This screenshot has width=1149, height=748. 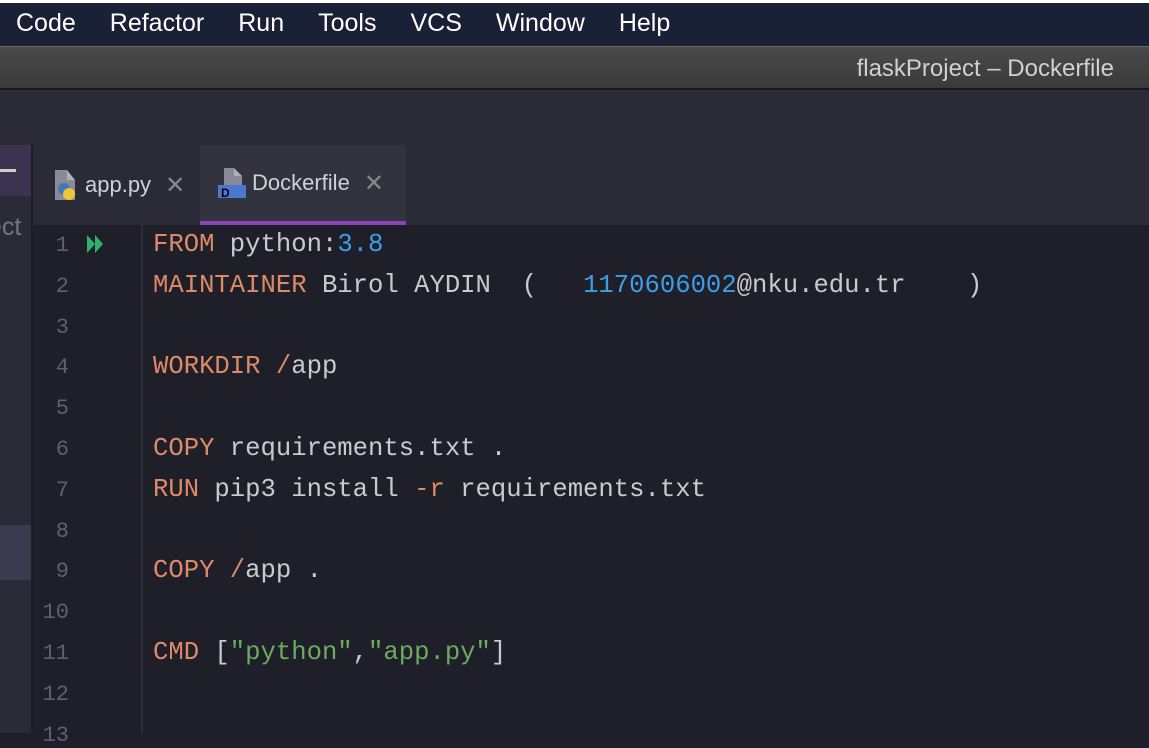 I want to click on tab-app-py: app.py ✕, so click(x=126, y=185).